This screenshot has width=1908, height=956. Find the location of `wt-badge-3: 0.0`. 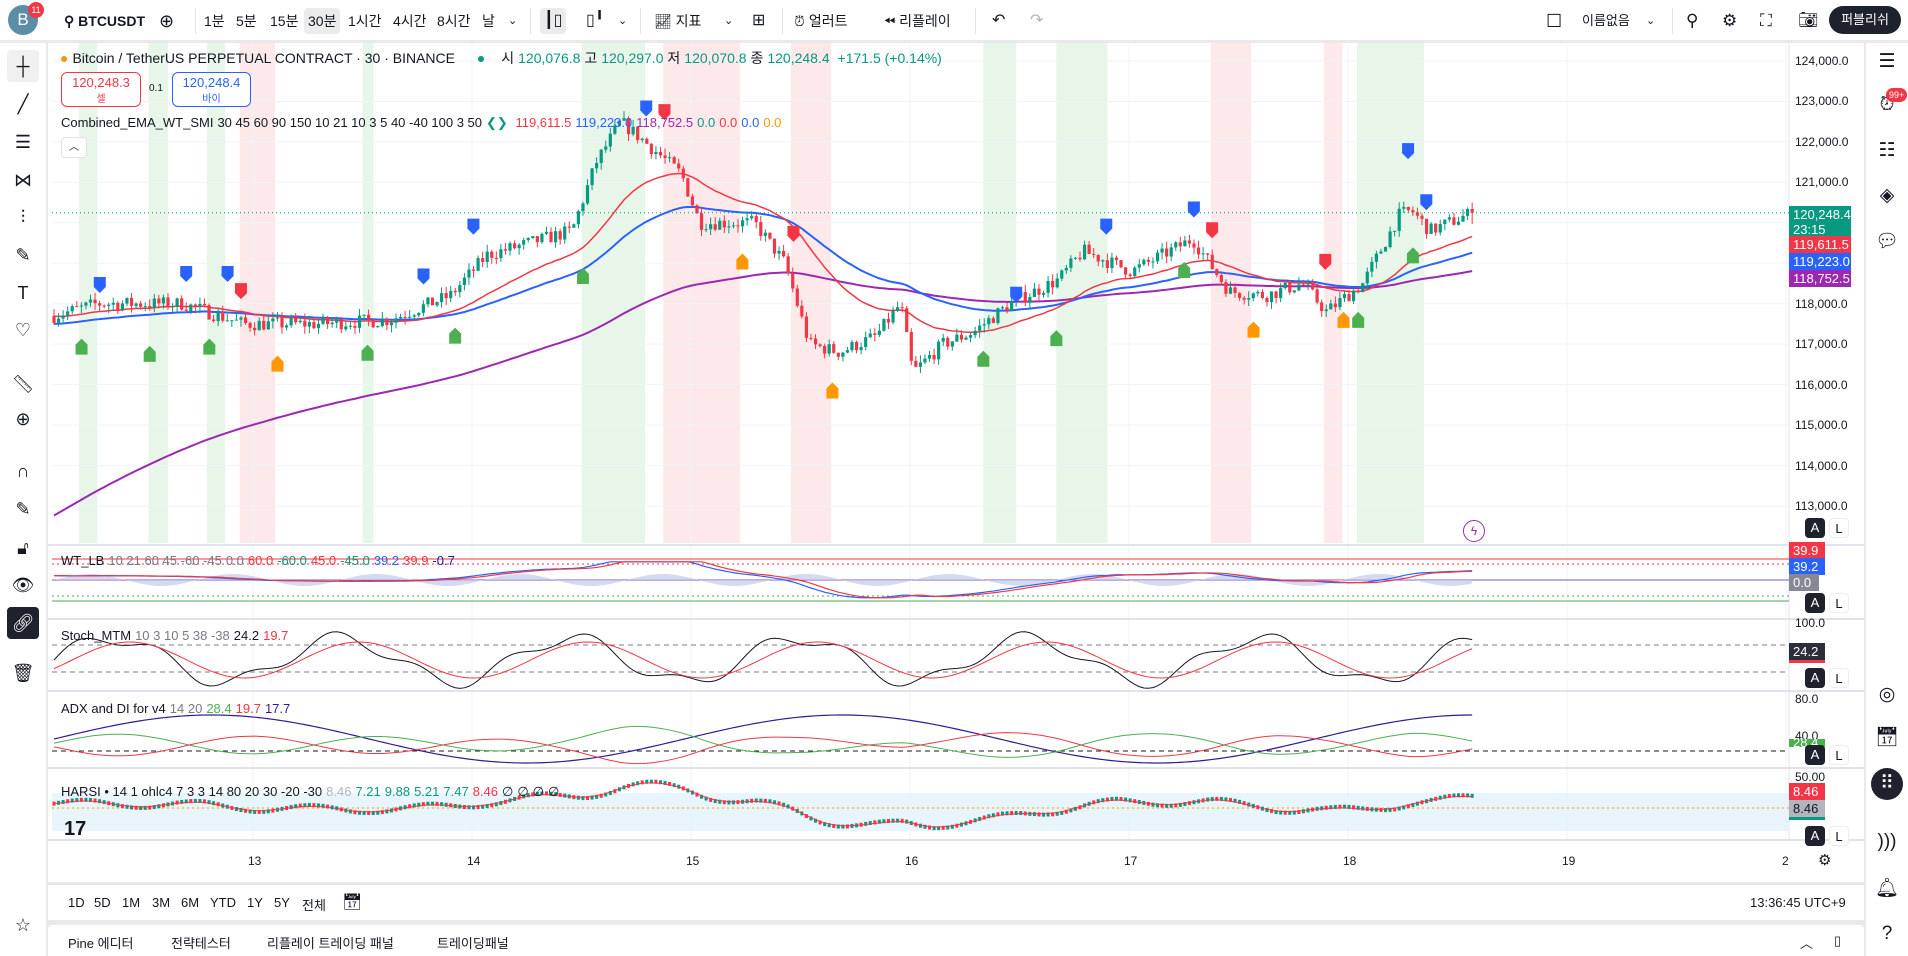

wt-badge-3: 0.0 is located at coordinates (1804, 582).